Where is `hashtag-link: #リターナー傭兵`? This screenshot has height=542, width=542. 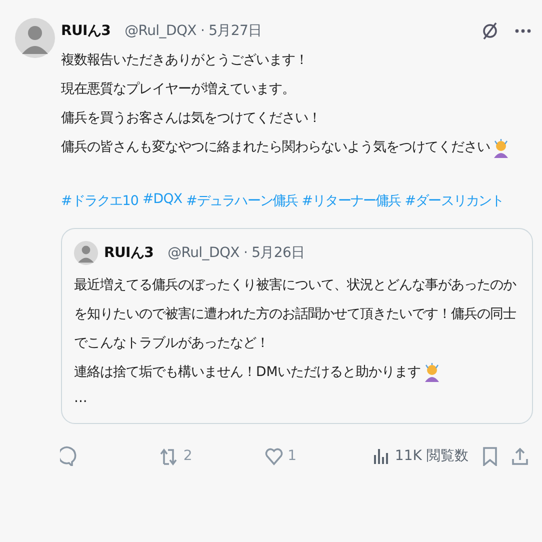
hashtag-link: #リターナー傭兵 is located at coordinates (351, 201).